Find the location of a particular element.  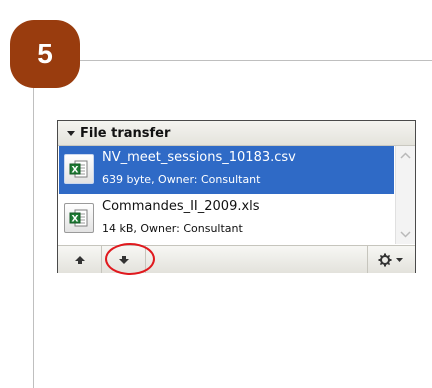

step-badge: 5 is located at coordinates (45, 54).